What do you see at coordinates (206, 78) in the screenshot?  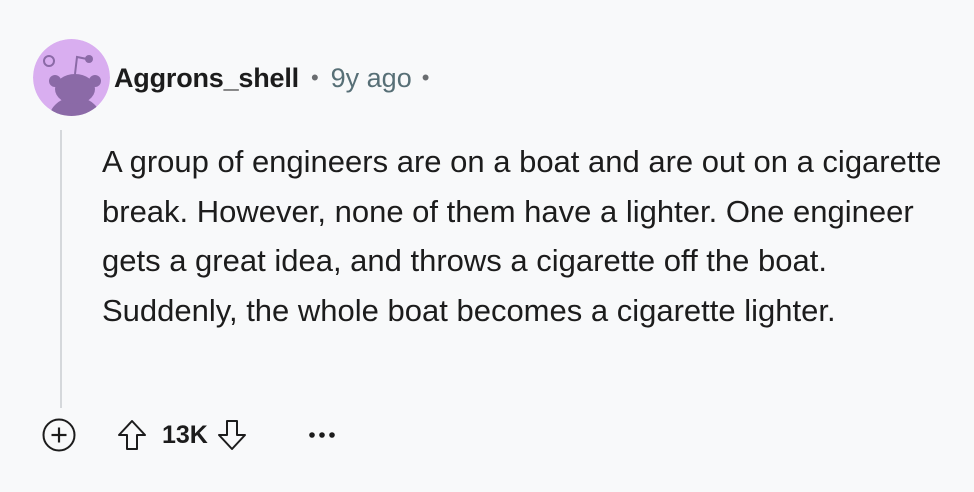 I see `username: Aggrons_shell` at bounding box center [206, 78].